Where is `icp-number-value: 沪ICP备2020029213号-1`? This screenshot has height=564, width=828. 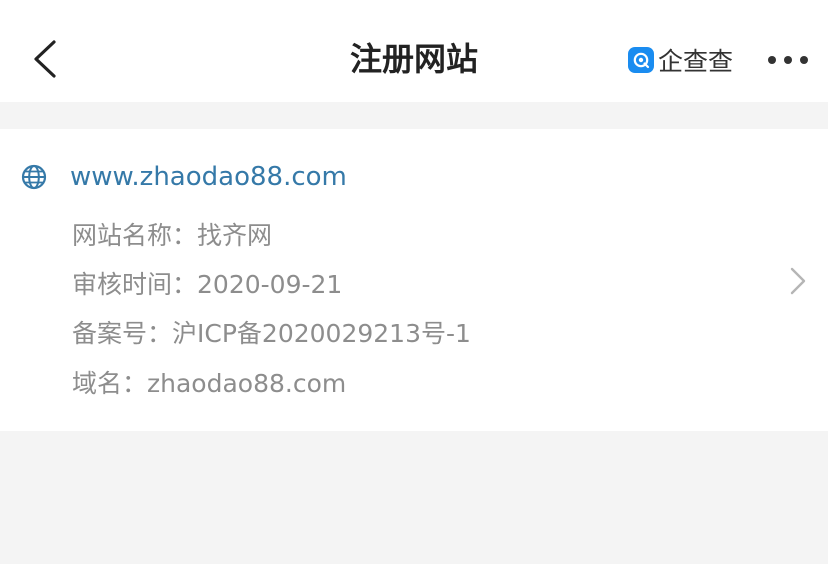
icp-number-value: 沪ICP备2020029213号-1 is located at coordinates (321, 333).